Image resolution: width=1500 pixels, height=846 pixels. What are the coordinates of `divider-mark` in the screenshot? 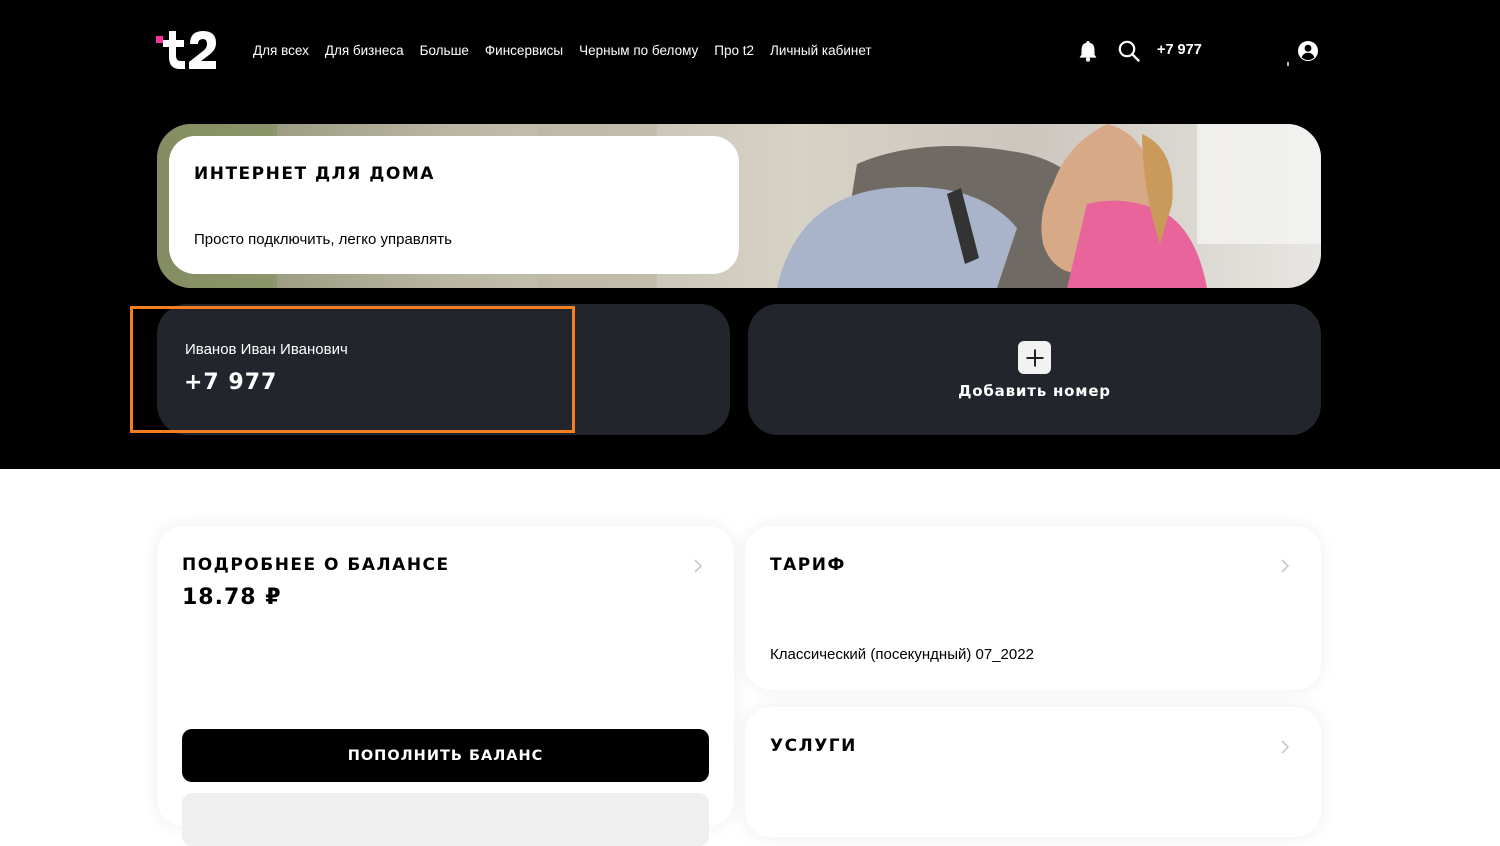 It's located at (1288, 64).